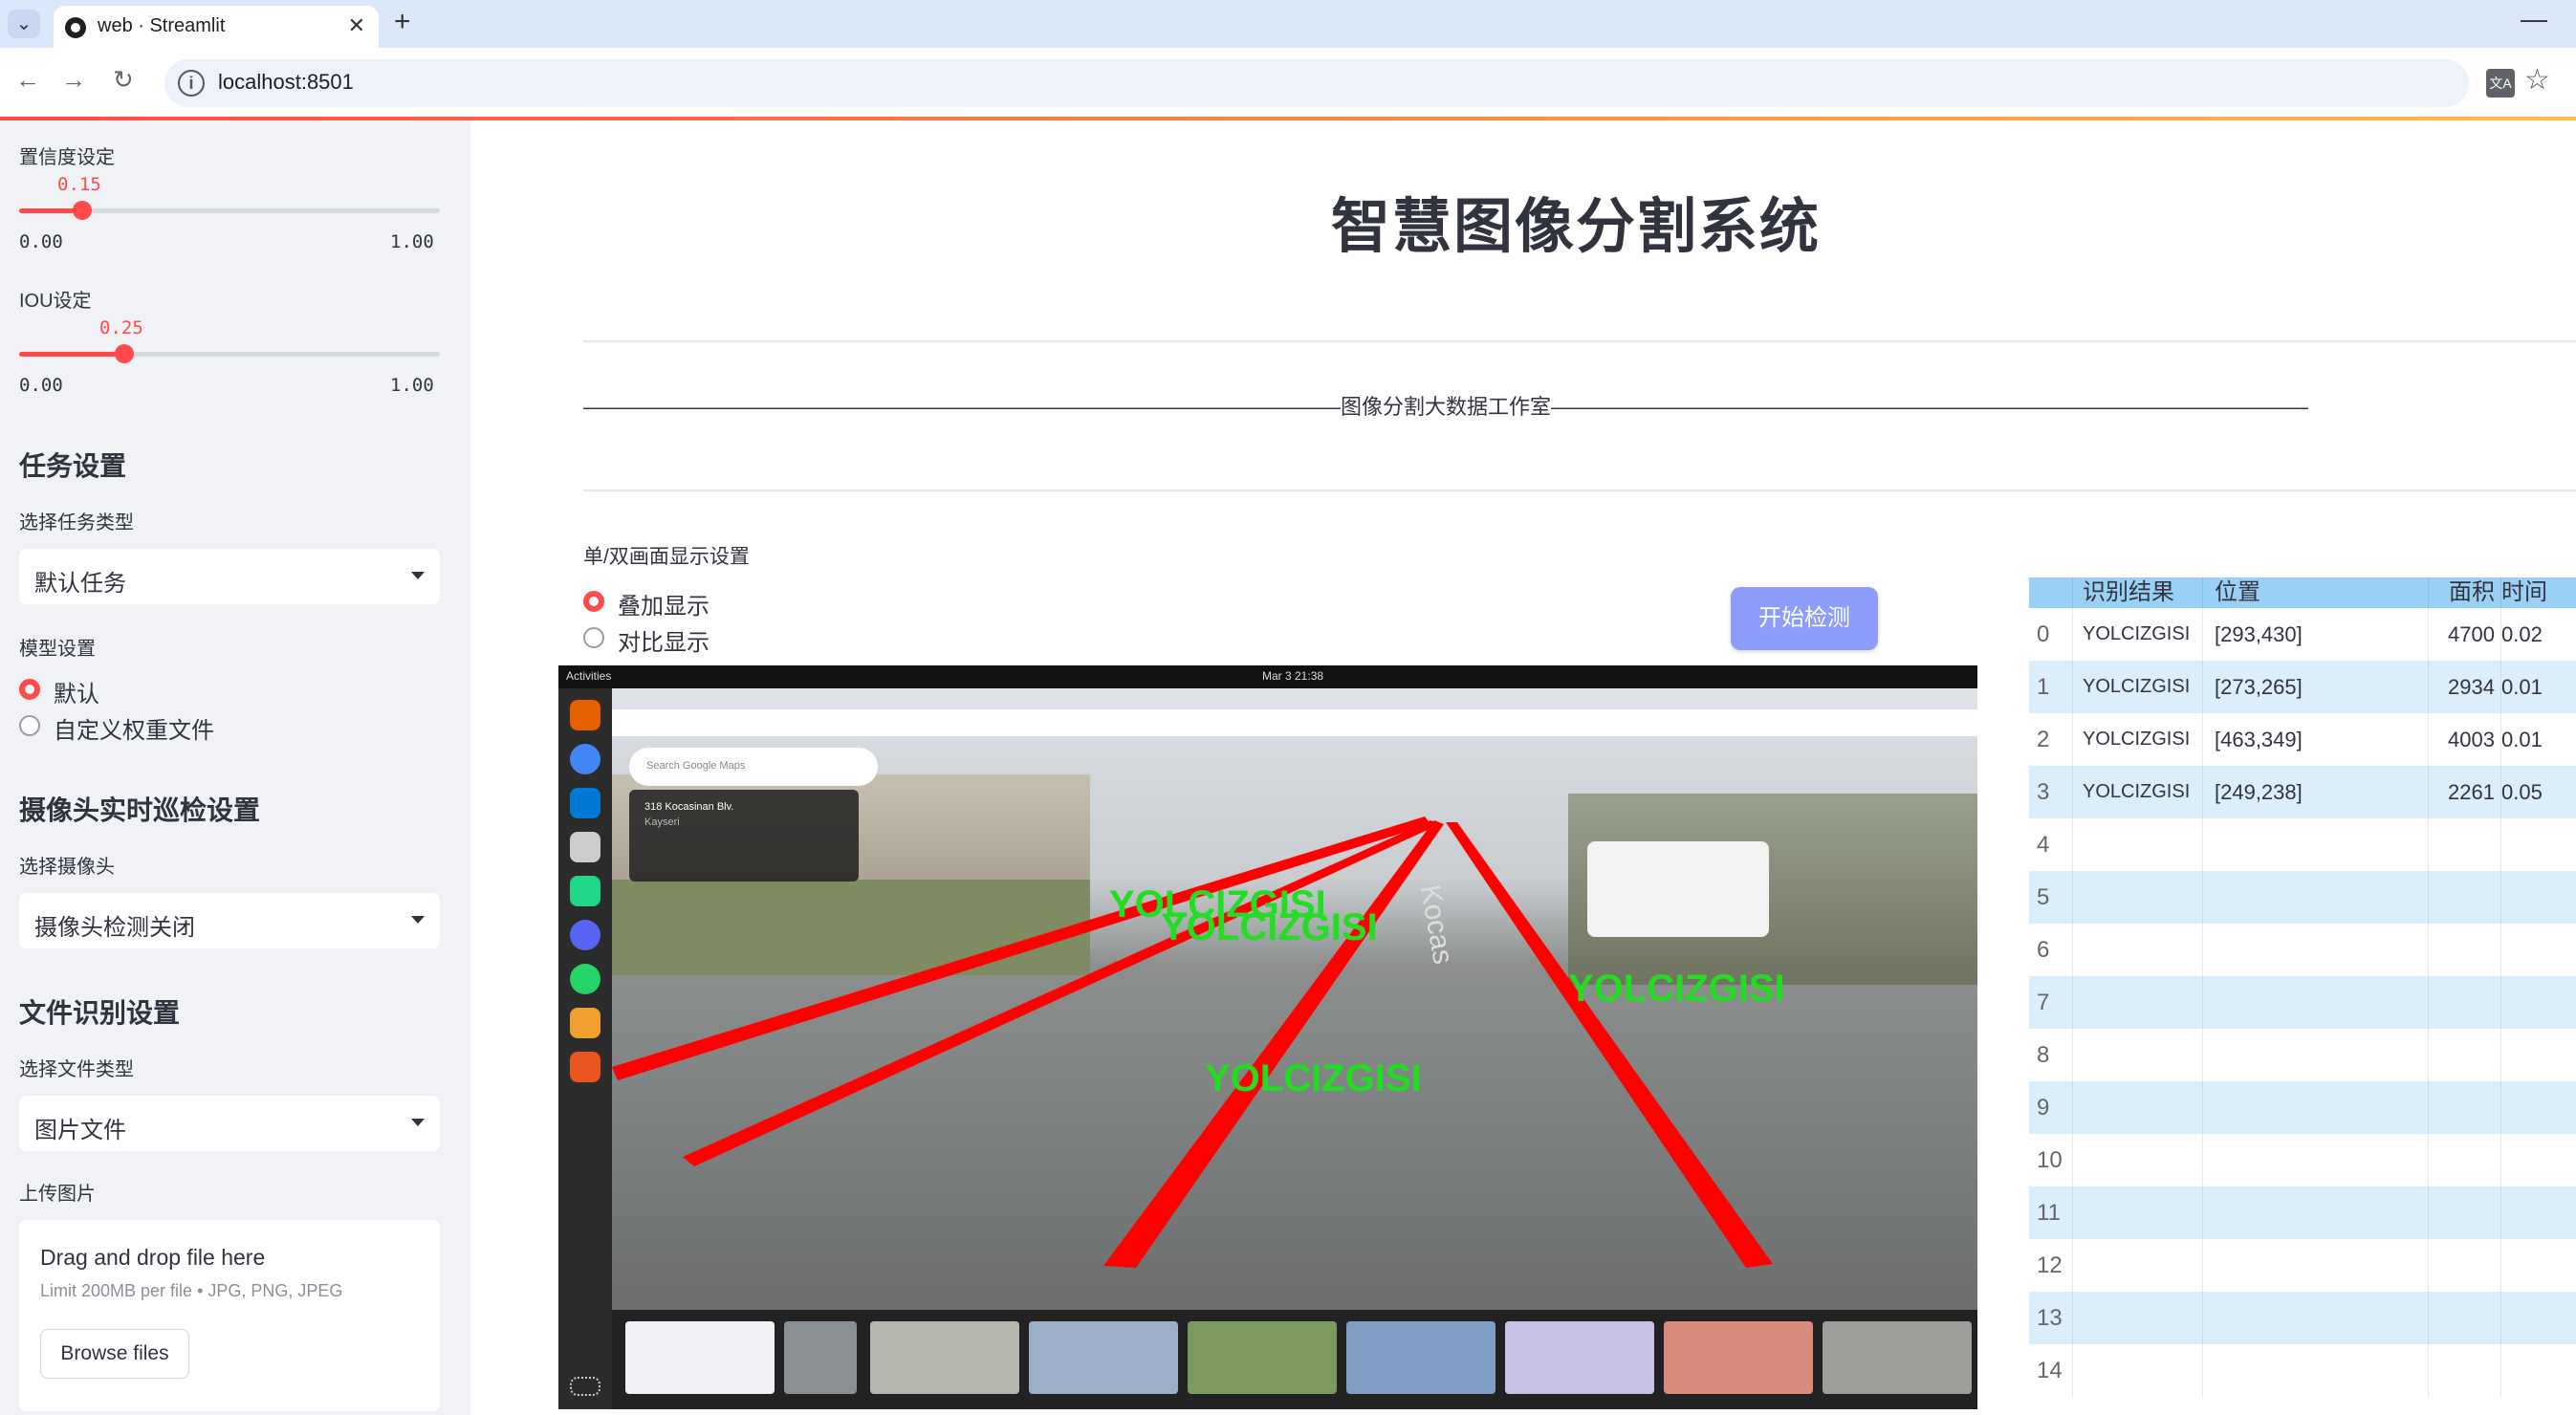  I want to click on chevron-down-icon: ⌄, so click(24, 24).